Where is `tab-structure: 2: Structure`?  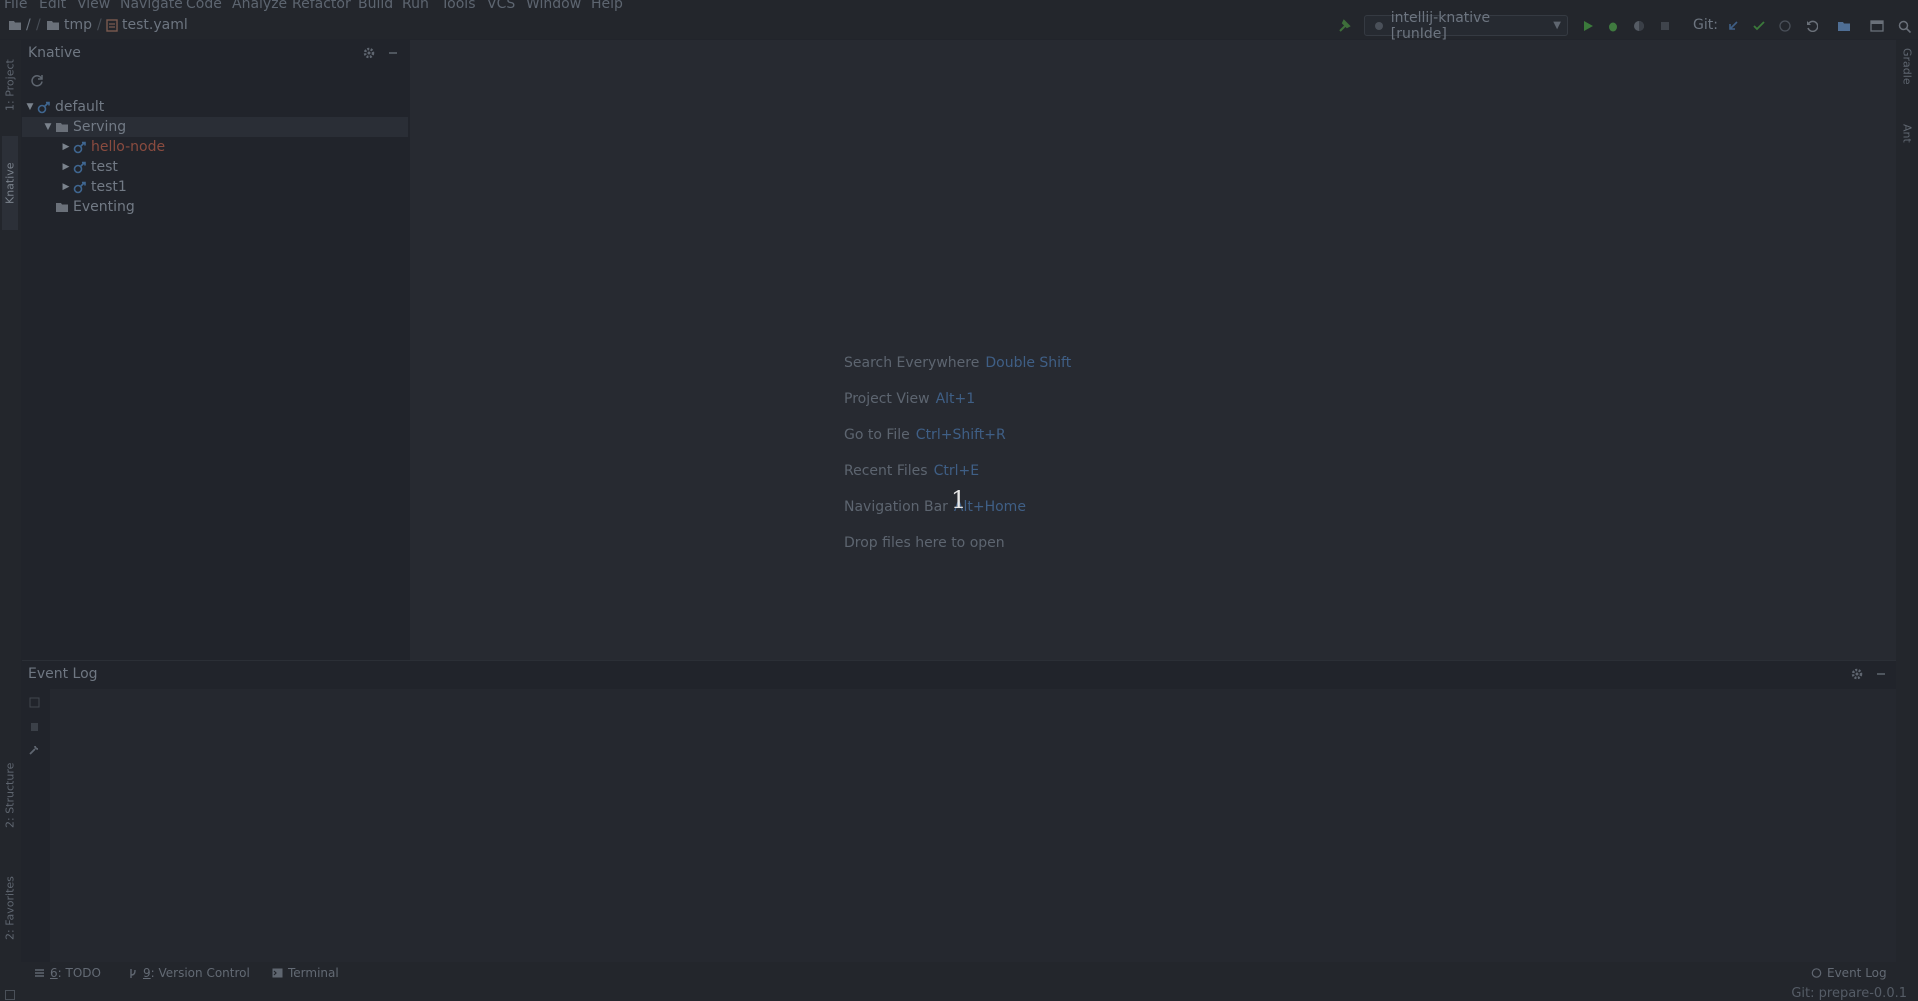 tab-structure: 2: Structure is located at coordinates (10, 795).